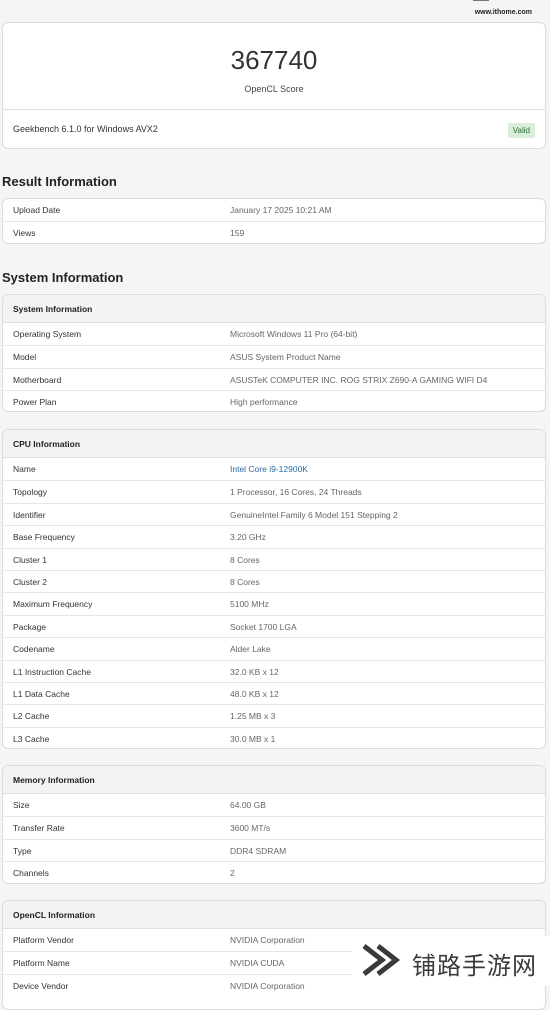 The width and height of the screenshot is (550, 1010). I want to click on row-label: Transfer Rate, so click(39, 828).